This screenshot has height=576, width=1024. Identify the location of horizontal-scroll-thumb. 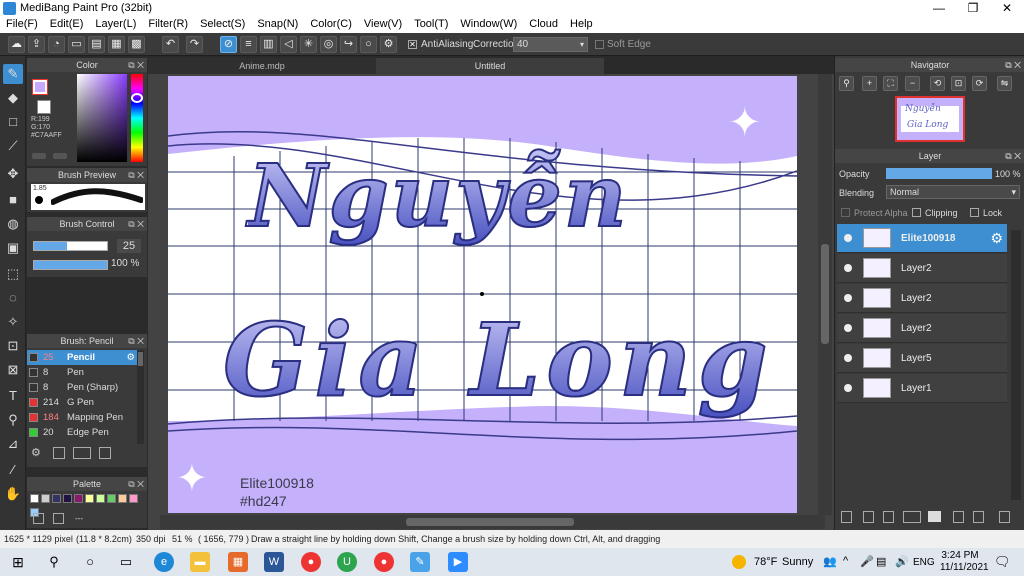
(490, 522).